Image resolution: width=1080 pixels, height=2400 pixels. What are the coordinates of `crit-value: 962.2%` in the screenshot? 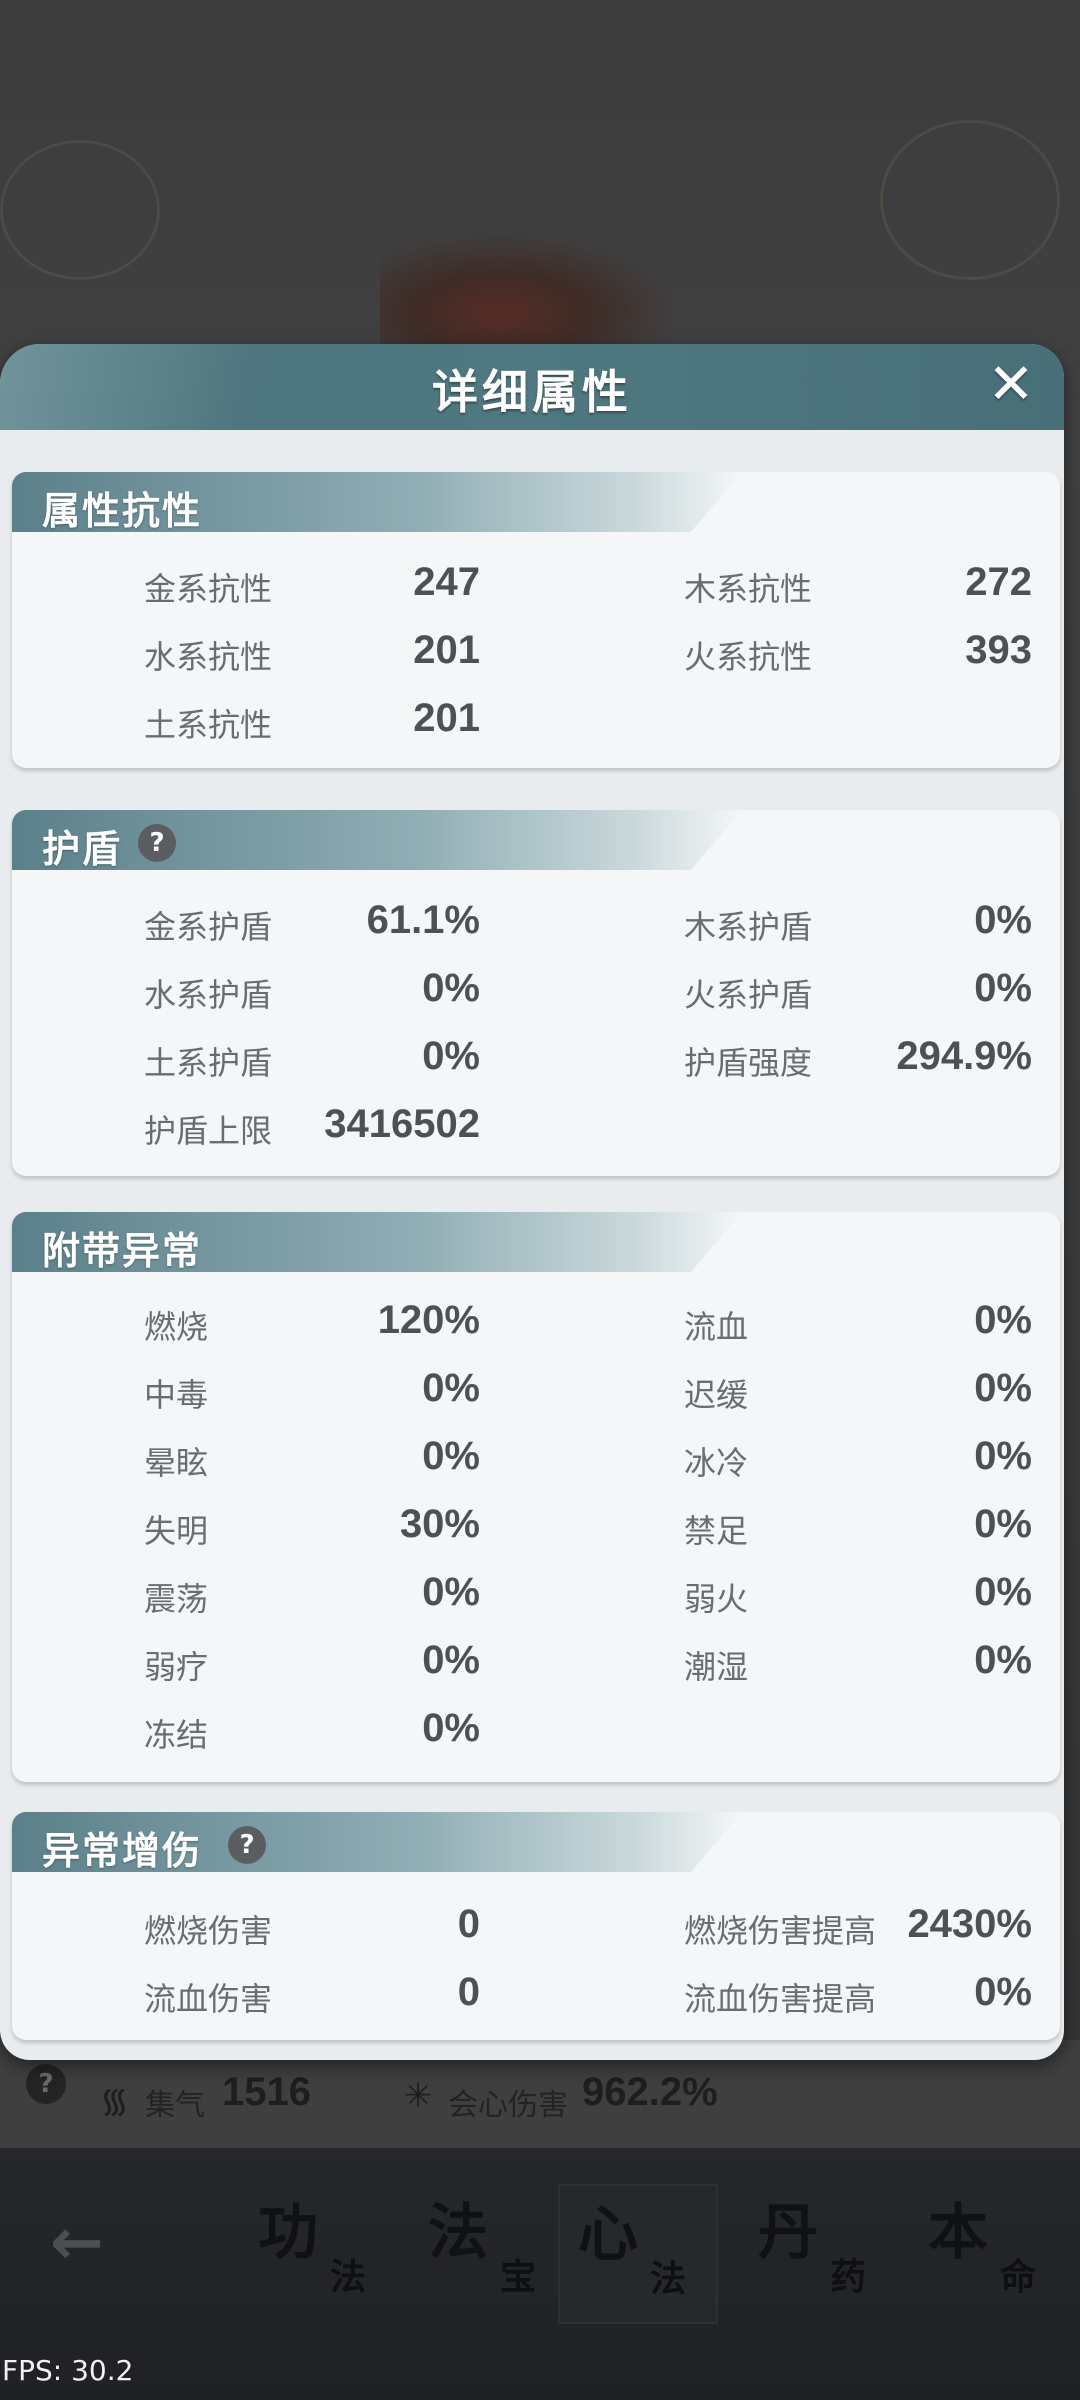 It's located at (650, 2092).